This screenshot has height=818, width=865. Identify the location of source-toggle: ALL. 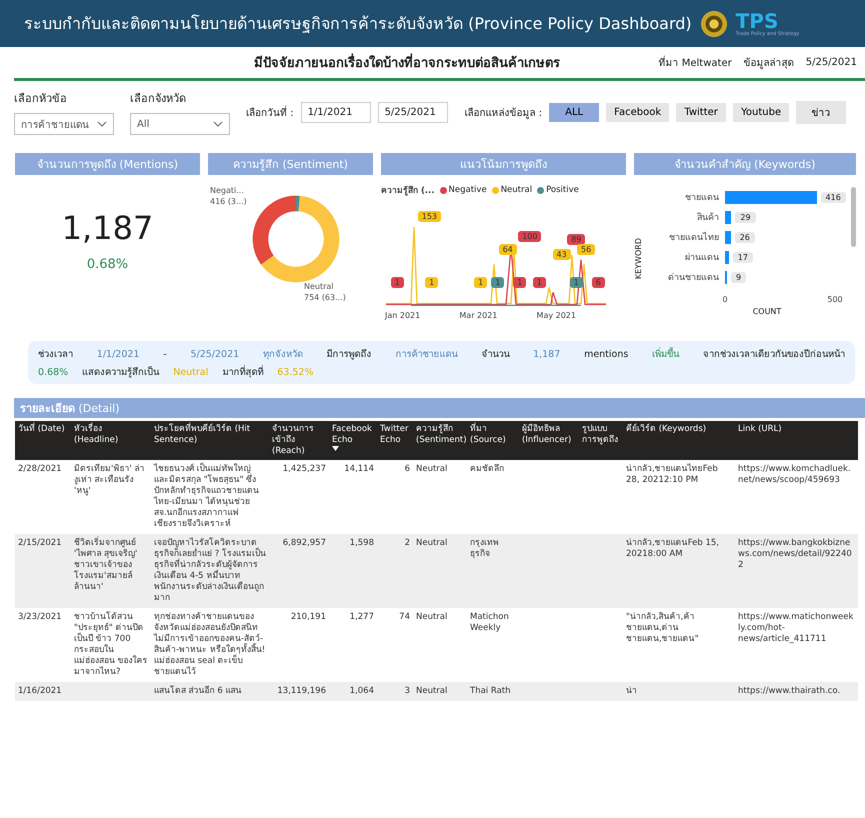
(574, 112).